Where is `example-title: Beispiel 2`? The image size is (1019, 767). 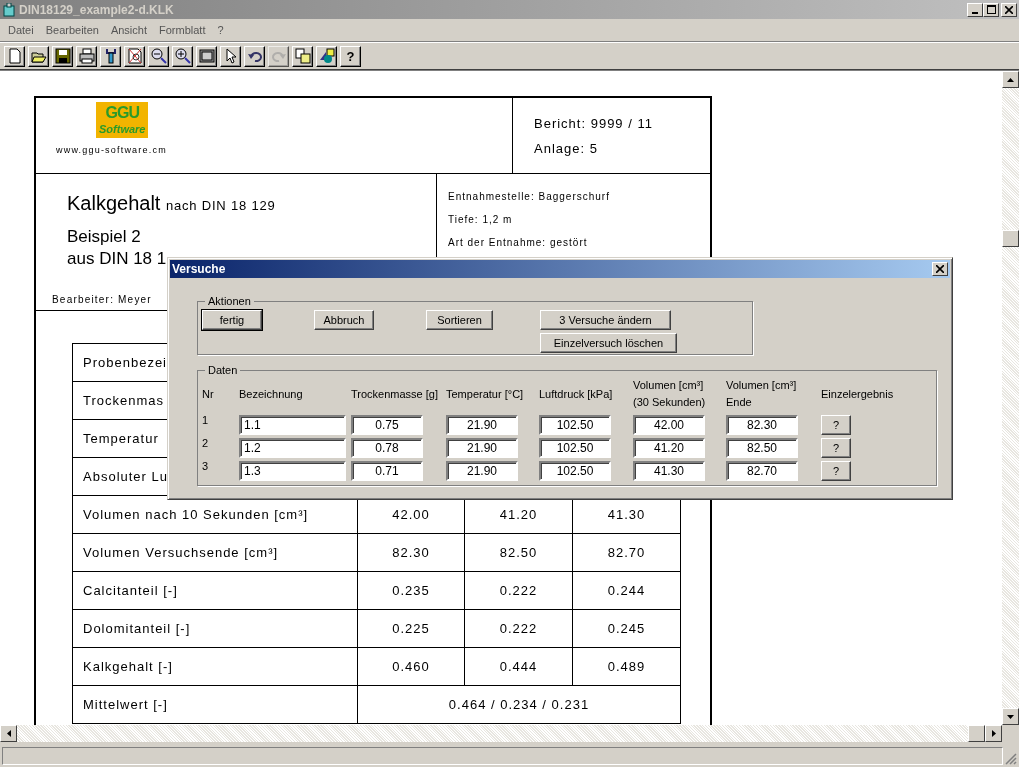
example-title: Beispiel 2 is located at coordinates (104, 237).